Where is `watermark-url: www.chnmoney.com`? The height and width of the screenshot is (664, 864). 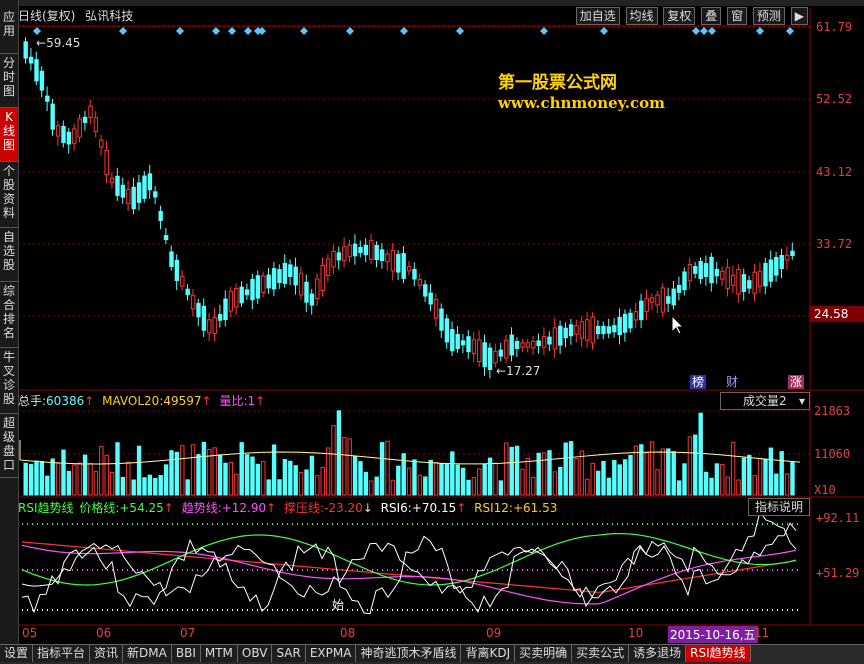 watermark-url: www.chnmoney.com is located at coordinates (581, 103).